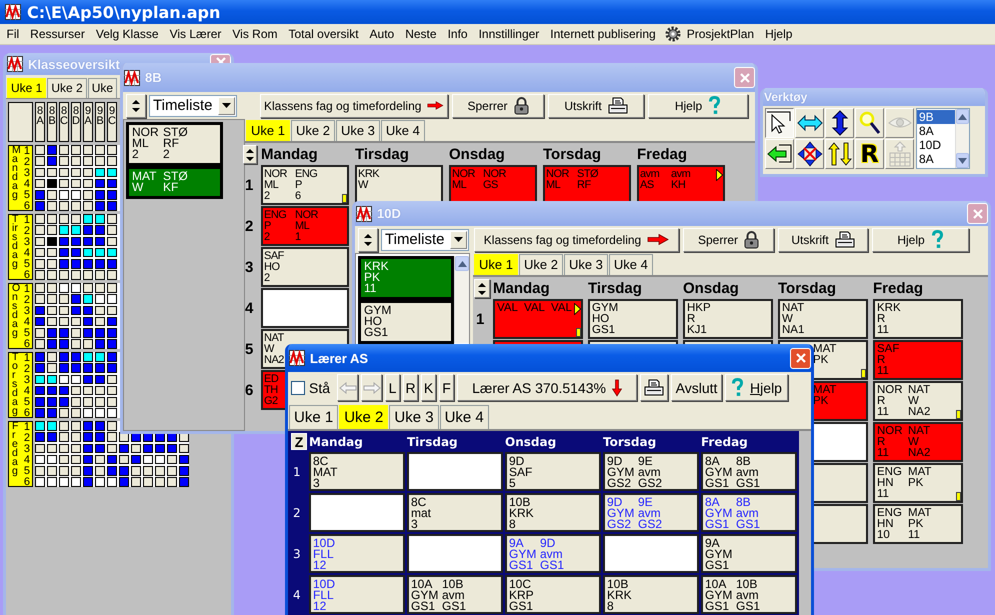 The width and height of the screenshot is (995, 615). I want to click on list-item: 10D, so click(936, 145).